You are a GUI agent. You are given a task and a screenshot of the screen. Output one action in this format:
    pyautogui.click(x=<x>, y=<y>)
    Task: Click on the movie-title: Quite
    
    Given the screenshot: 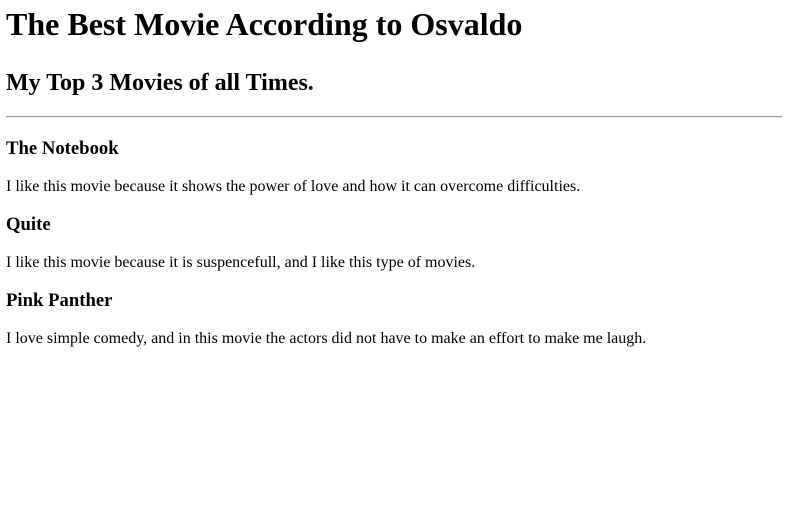 What is the action you would take?
    pyautogui.click(x=28, y=224)
    